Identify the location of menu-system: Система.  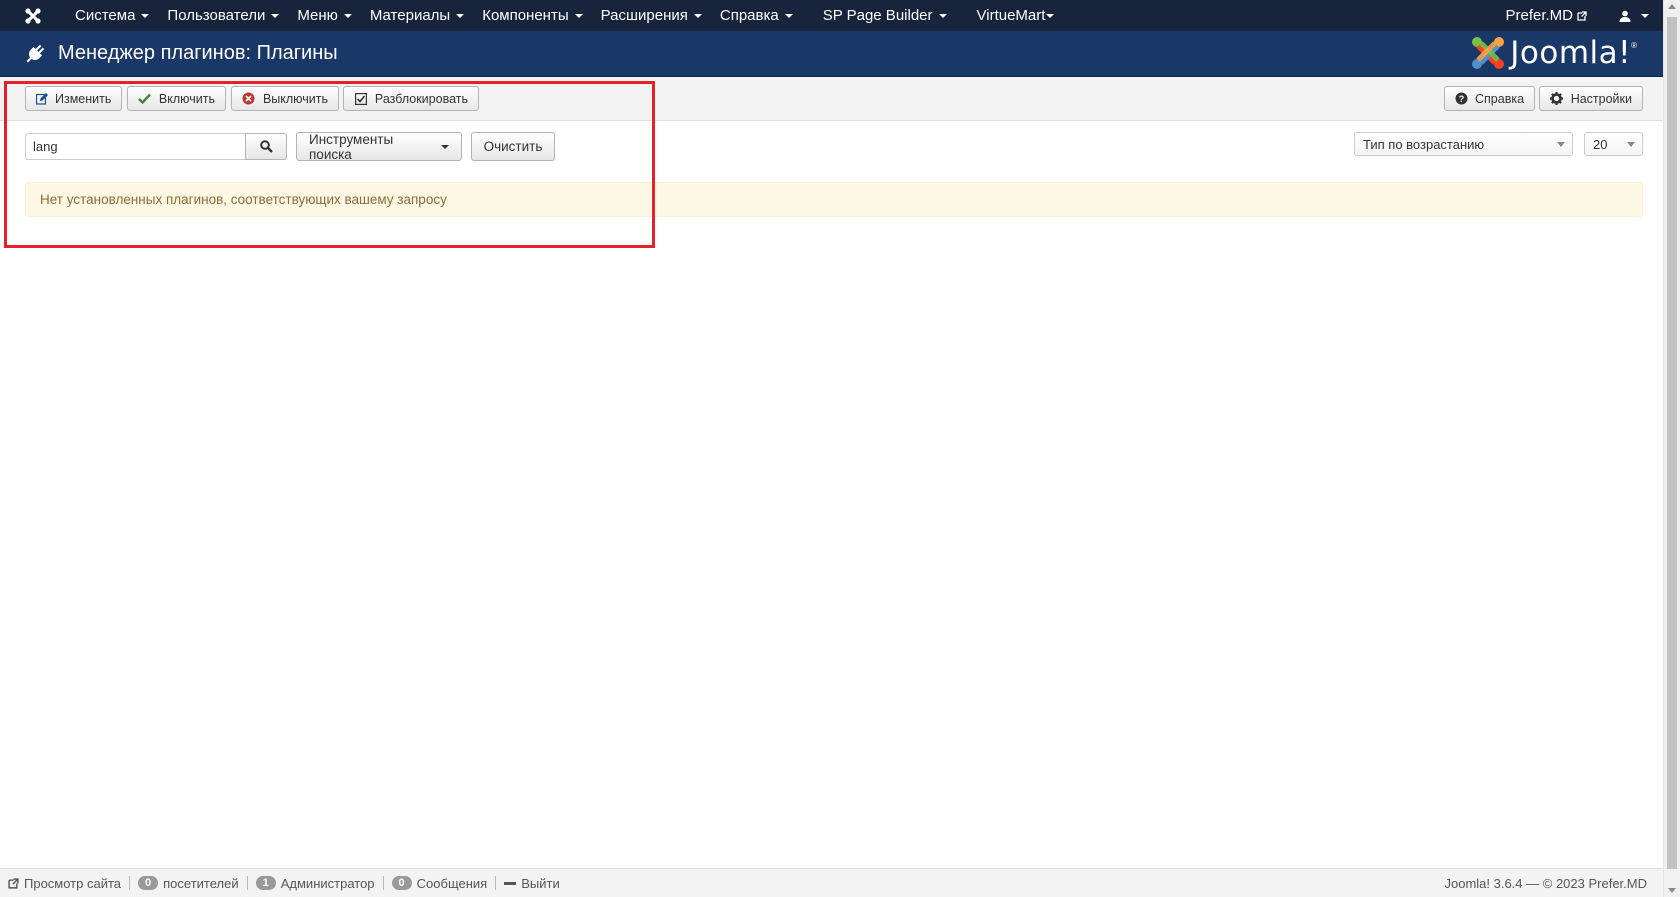
(112, 15).